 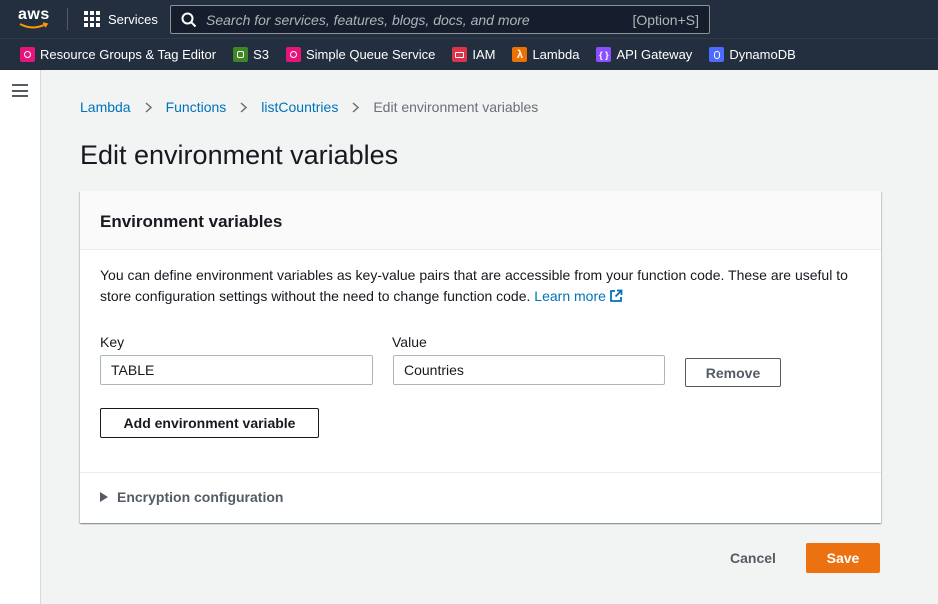 I want to click on learn-more-label: Learn more, so click(x=570, y=296).